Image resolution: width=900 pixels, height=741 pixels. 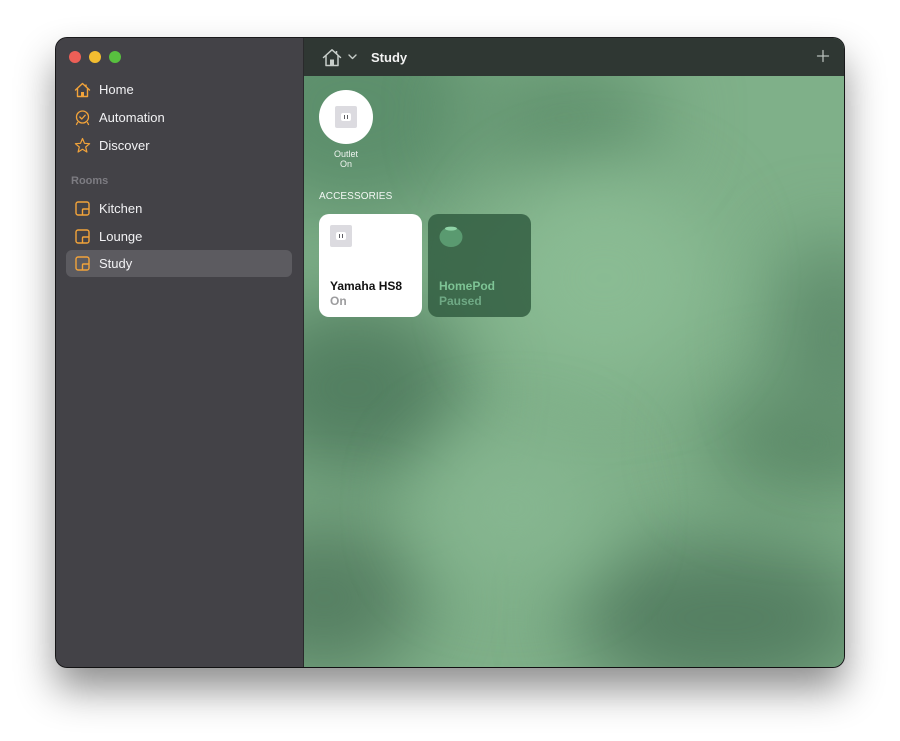 What do you see at coordinates (82, 146) in the screenshot?
I see `star-icon` at bounding box center [82, 146].